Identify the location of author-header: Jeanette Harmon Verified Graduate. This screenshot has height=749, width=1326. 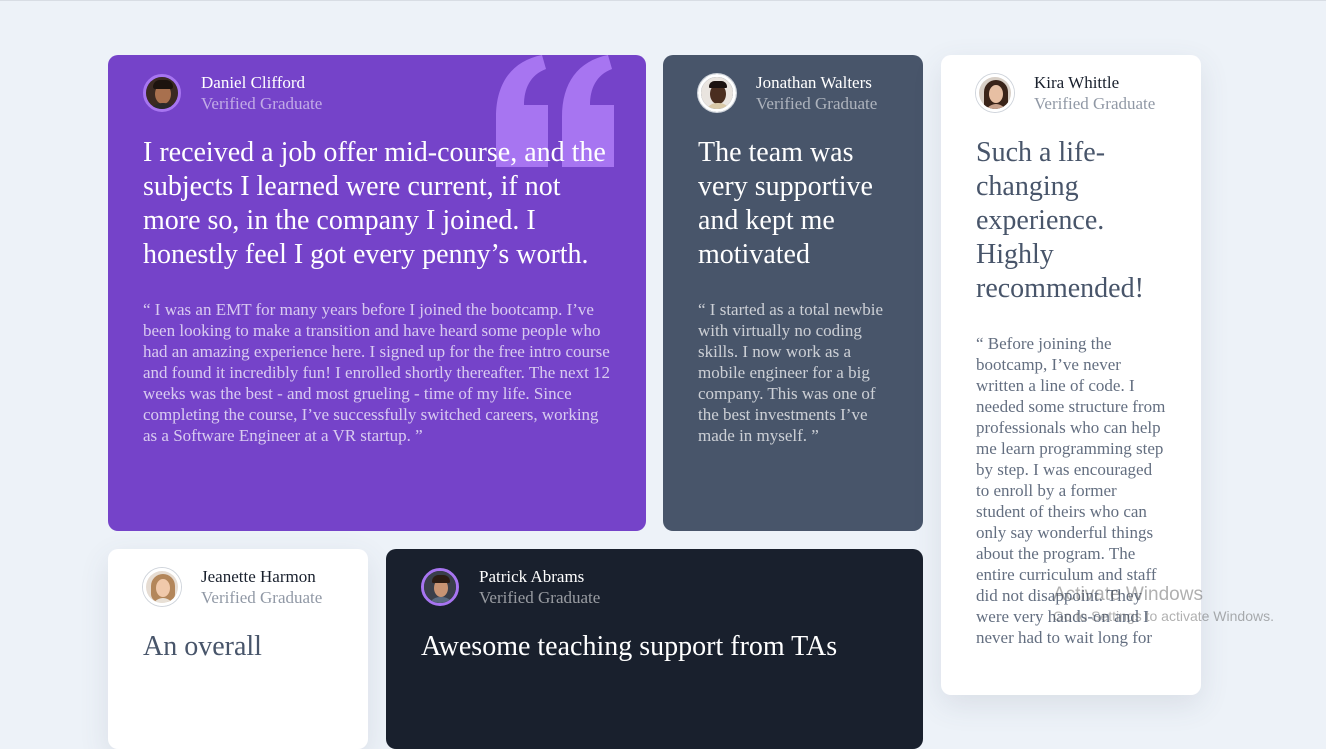
(238, 587).